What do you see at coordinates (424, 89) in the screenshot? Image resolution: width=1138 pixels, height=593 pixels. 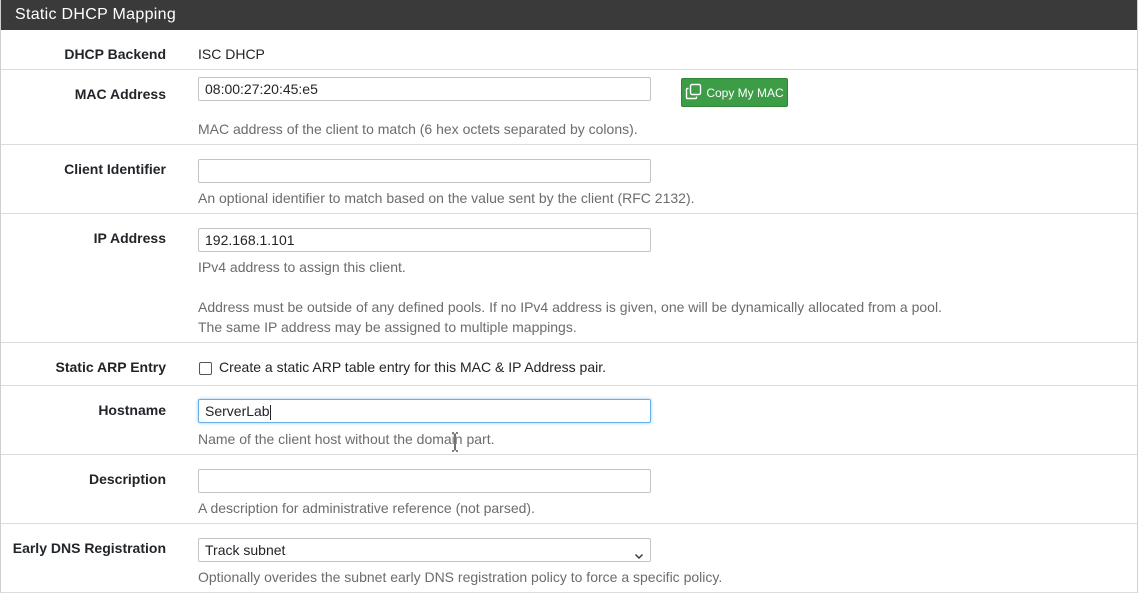 I see `mac-address-input` at bounding box center [424, 89].